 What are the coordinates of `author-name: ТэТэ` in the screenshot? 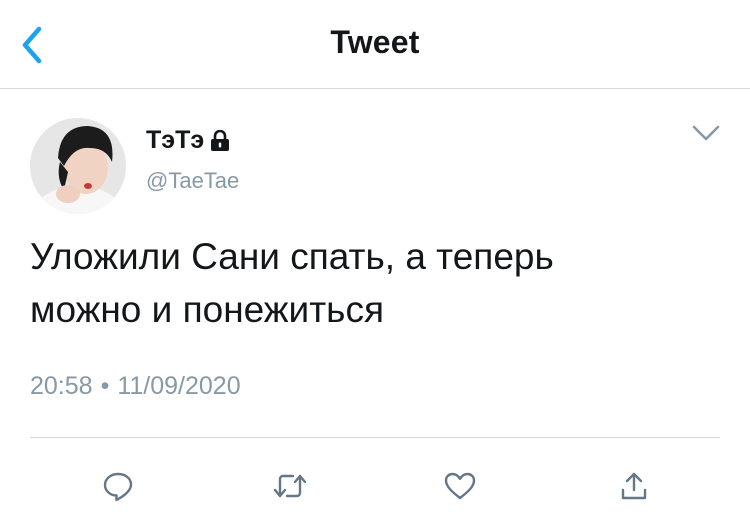 It's located at (188, 140).